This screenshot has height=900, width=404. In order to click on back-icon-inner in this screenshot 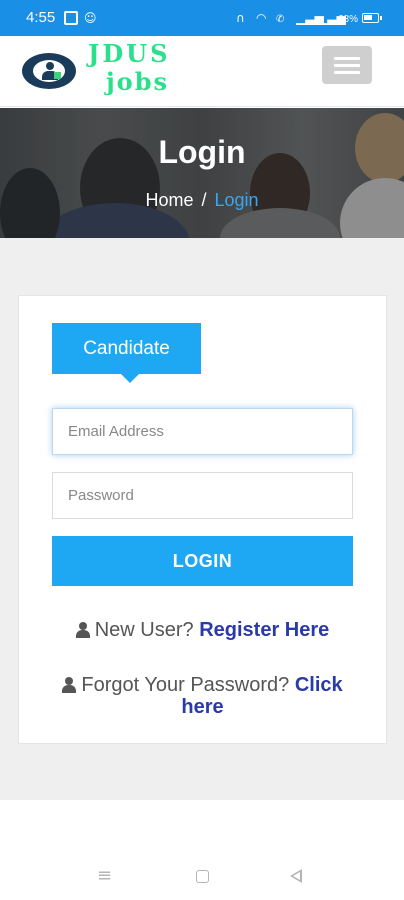, I will do `click(296, 876)`.